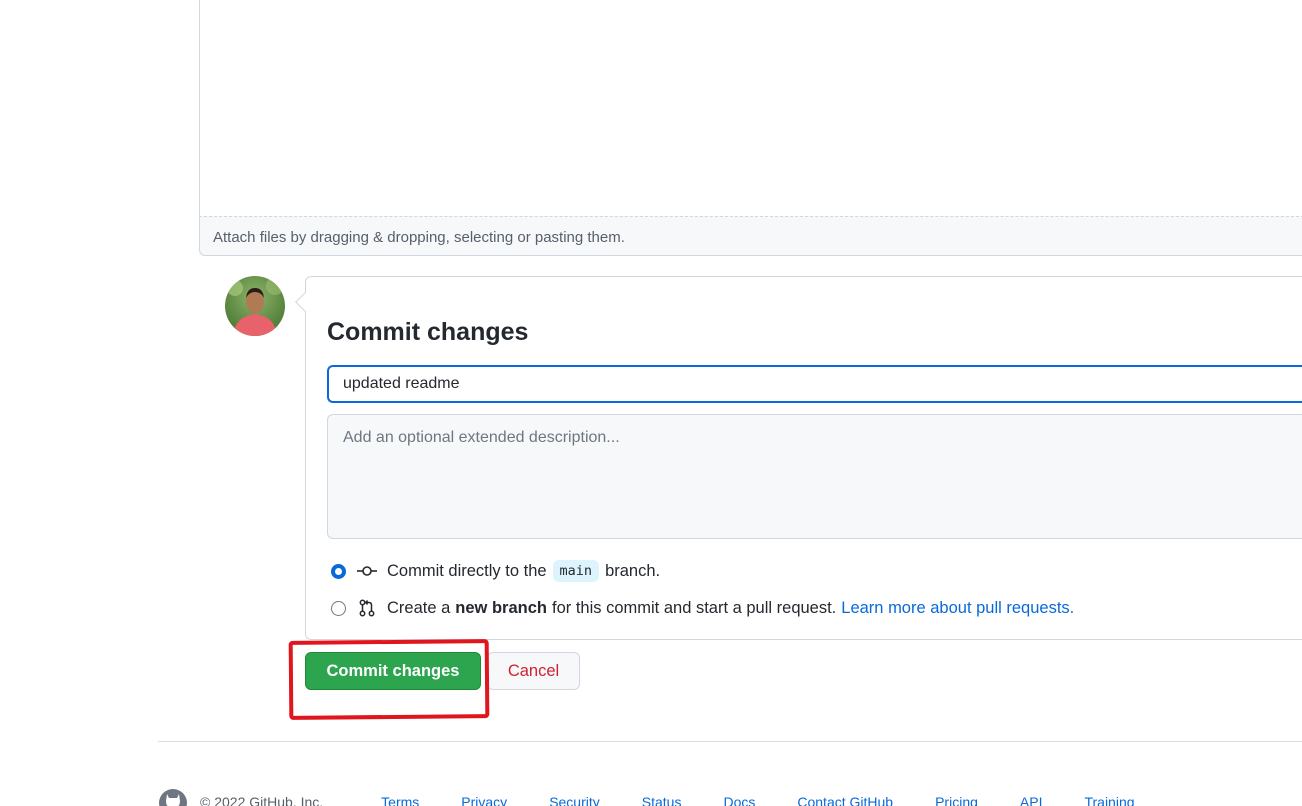 Image resolution: width=1302 pixels, height=806 pixels. Describe the element at coordinates (730, 741) in the screenshot. I see `footer-divider` at that location.